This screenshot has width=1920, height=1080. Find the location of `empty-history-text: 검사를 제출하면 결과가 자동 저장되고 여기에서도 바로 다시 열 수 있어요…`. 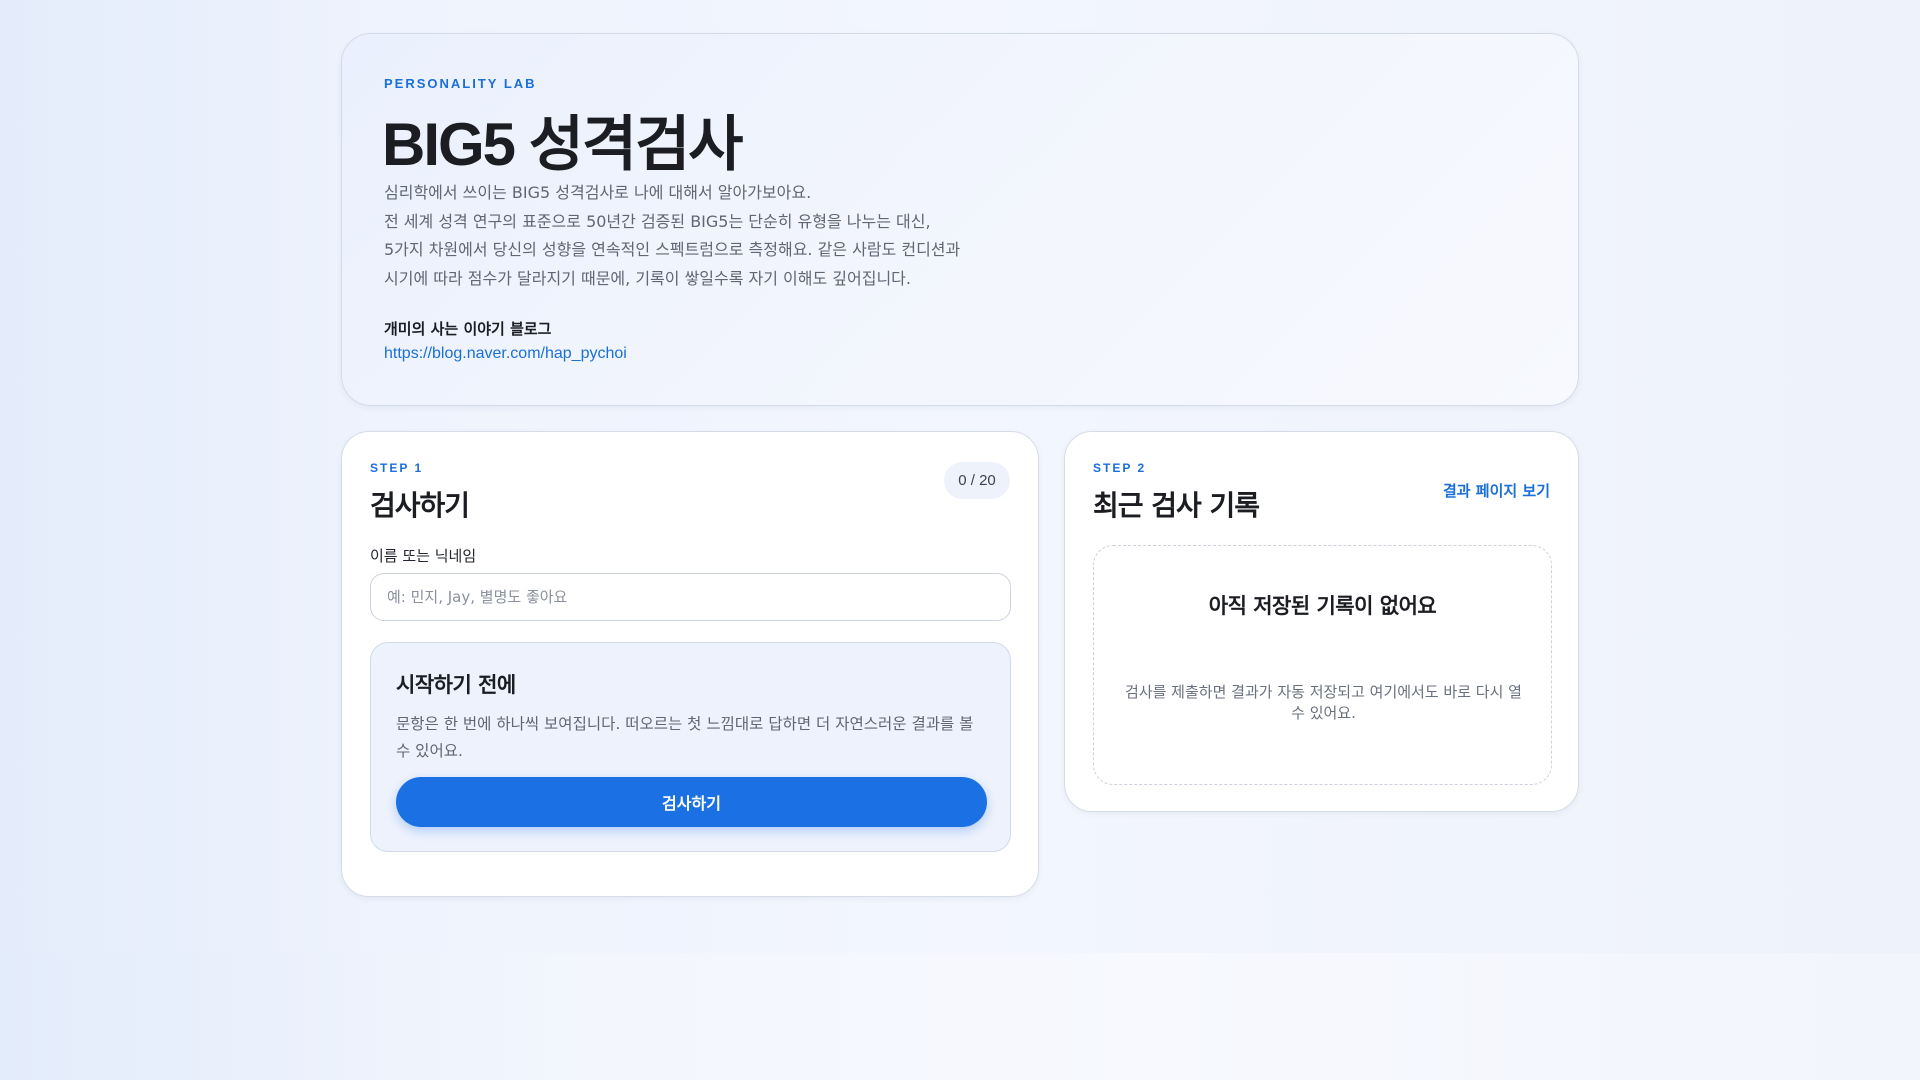

empty-history-text: 검사를 제출하면 결과가 자동 저장되고 여기에서도 바로 다시 열 수 있어요… is located at coordinates (1323, 702).